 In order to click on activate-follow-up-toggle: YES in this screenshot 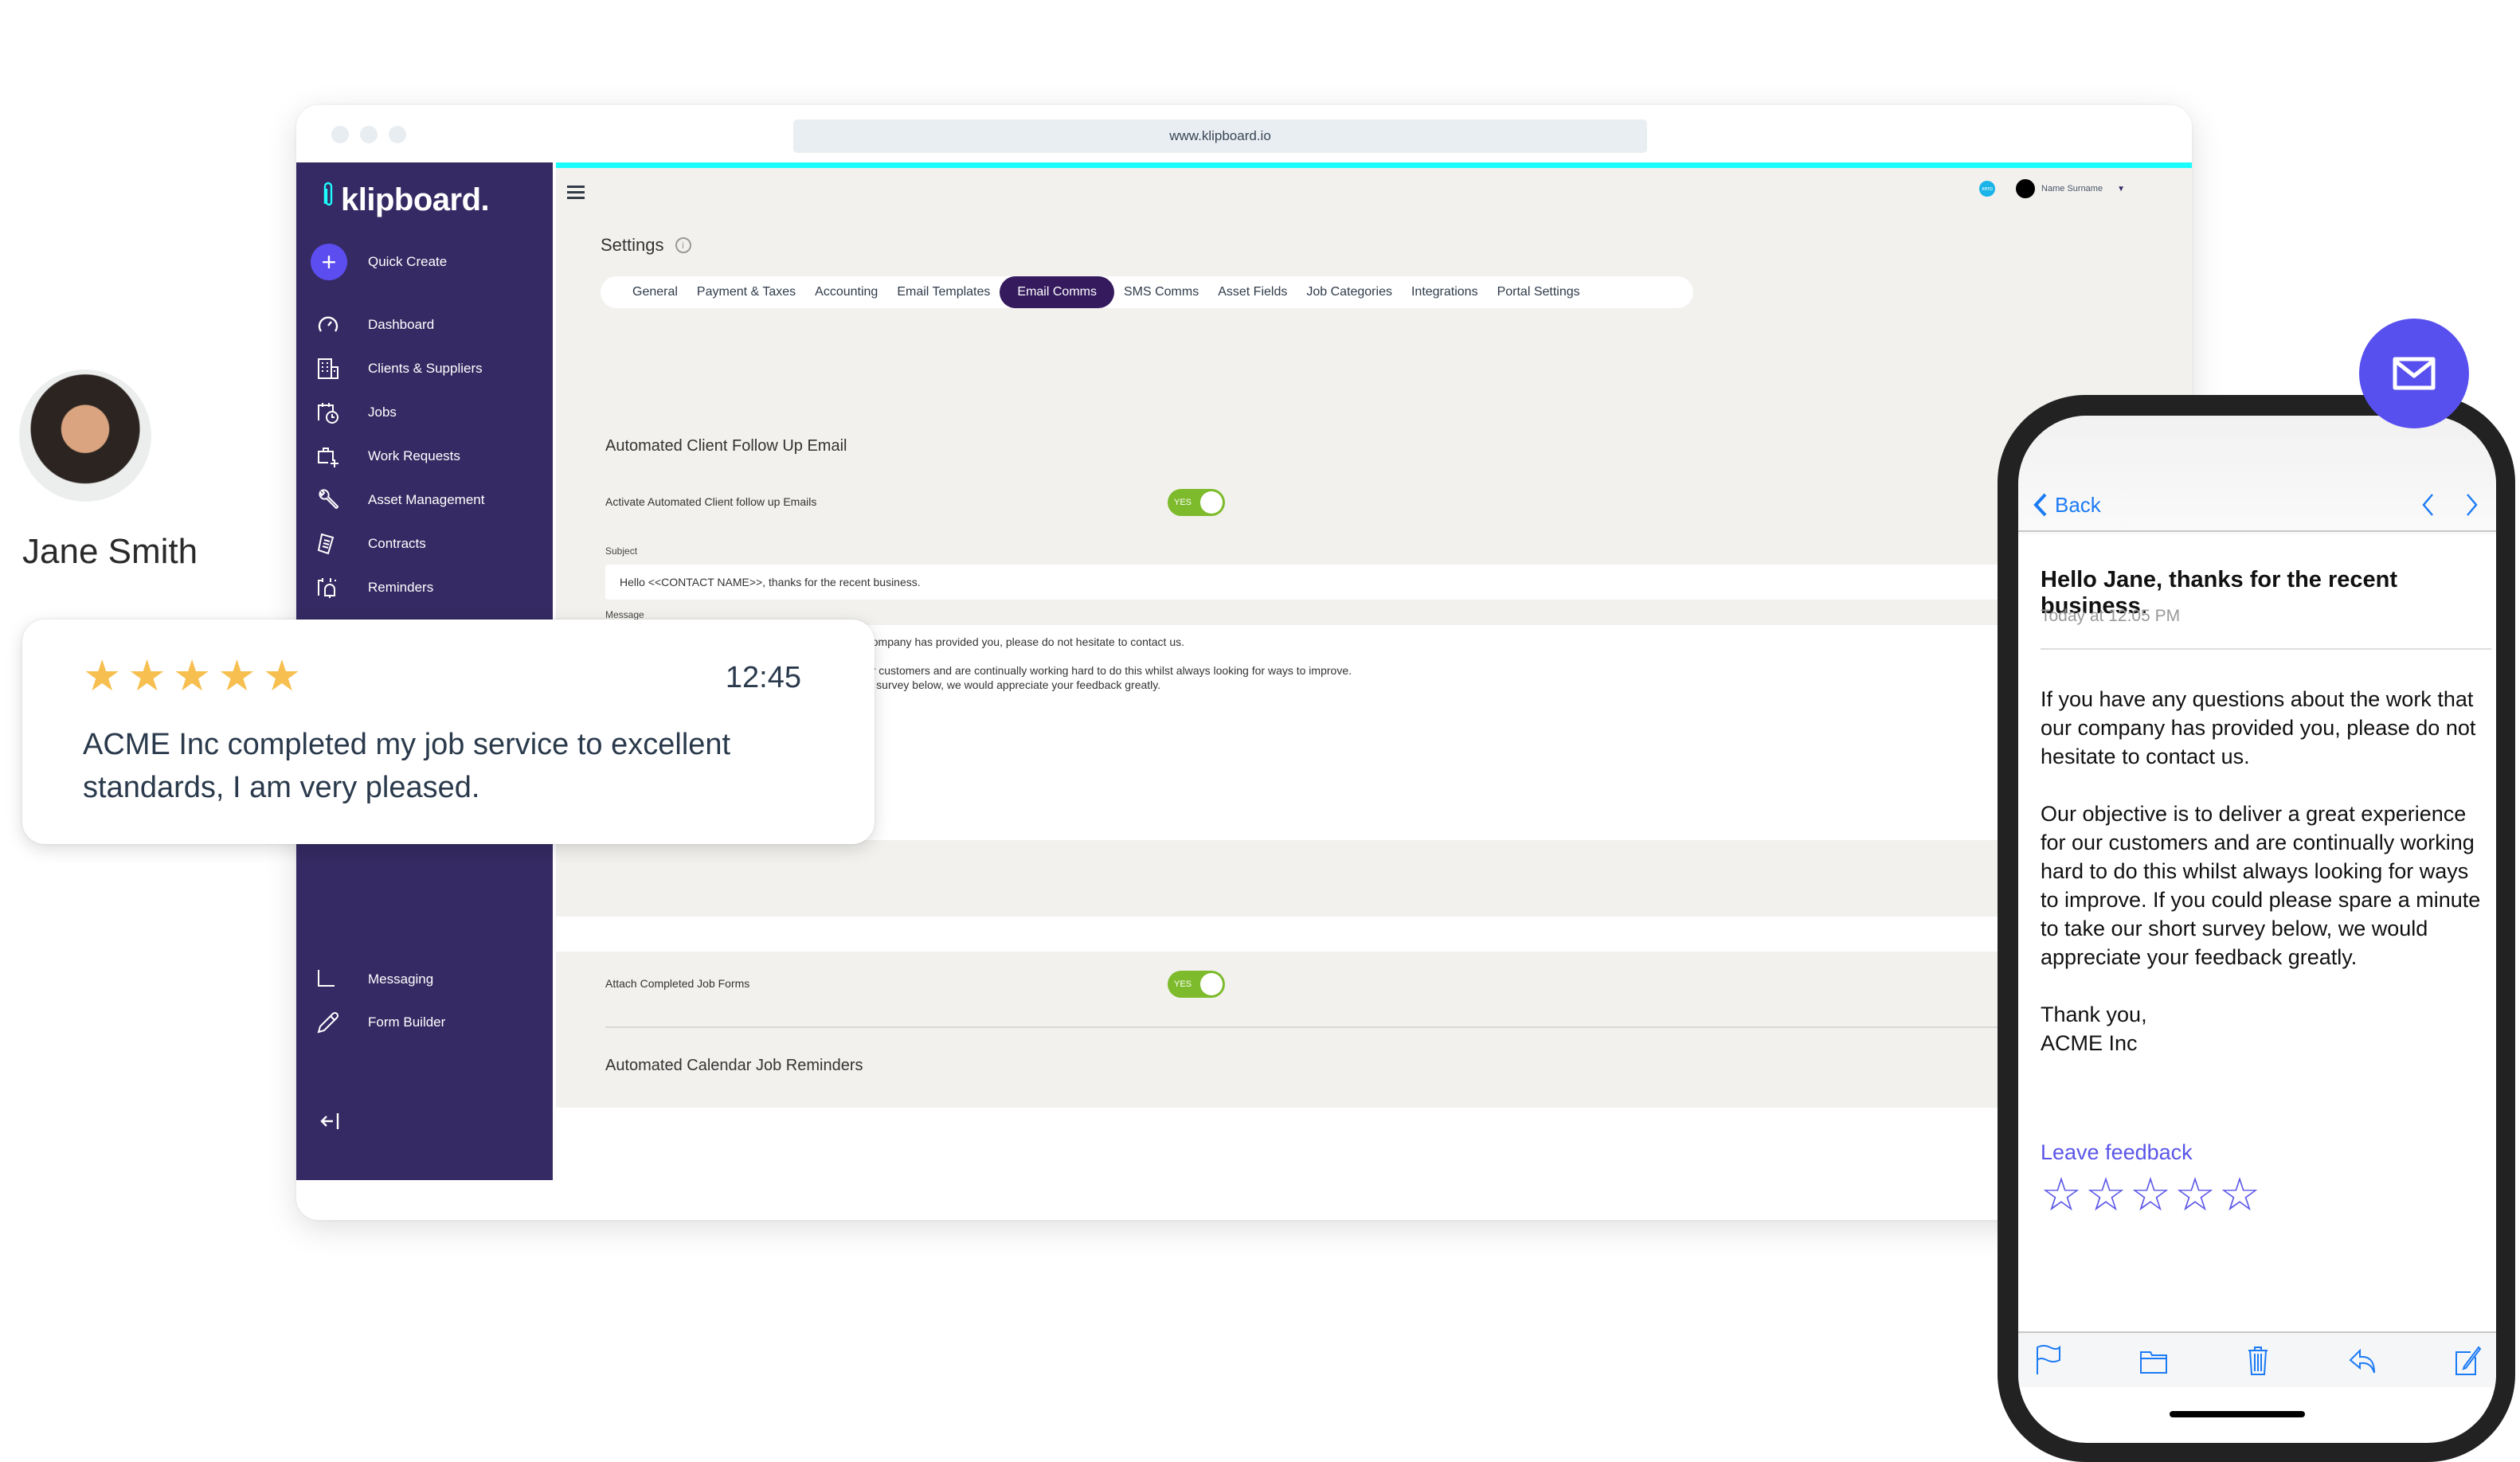, I will do `click(1196, 502)`.